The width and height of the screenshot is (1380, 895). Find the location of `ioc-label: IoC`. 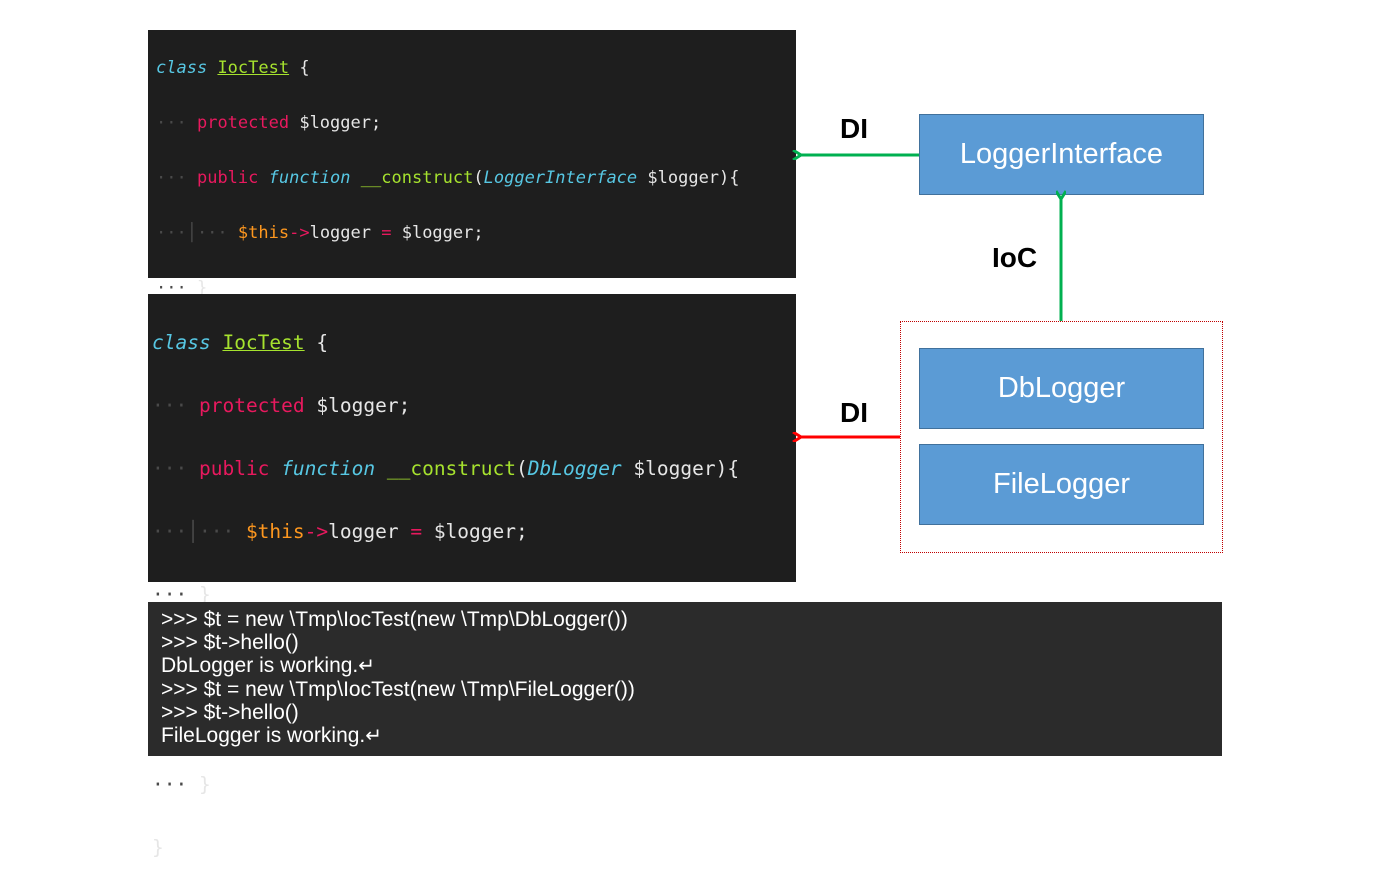

ioc-label: IoC is located at coordinates (1015, 257).